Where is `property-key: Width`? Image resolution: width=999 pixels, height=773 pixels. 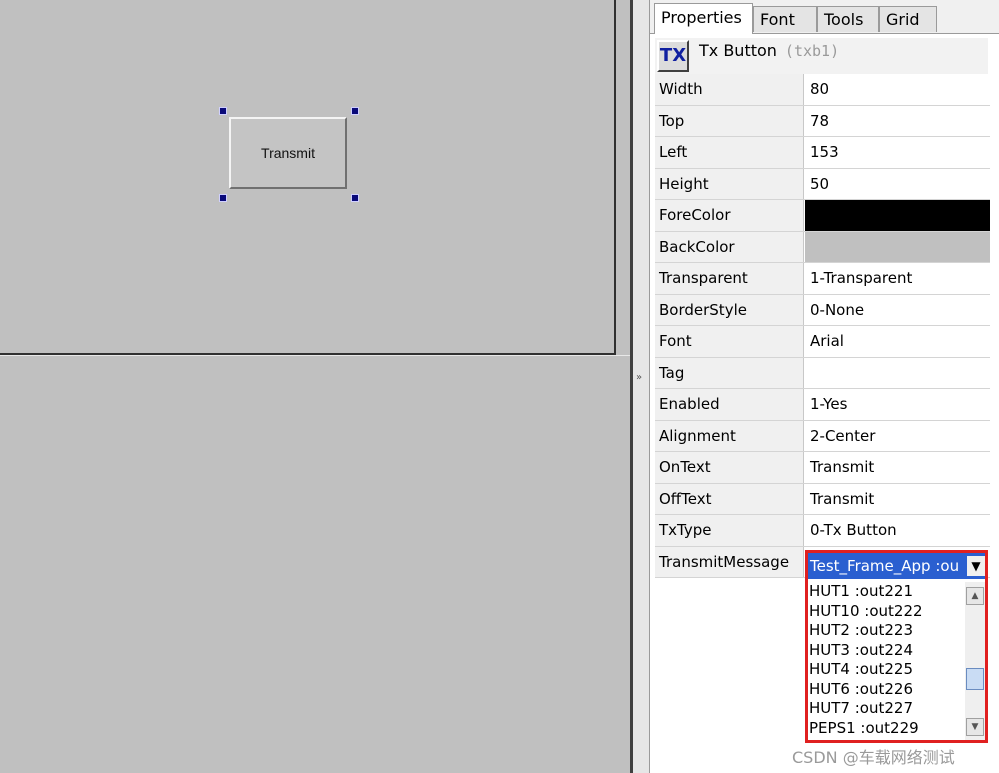
property-key: Width is located at coordinates (729, 89).